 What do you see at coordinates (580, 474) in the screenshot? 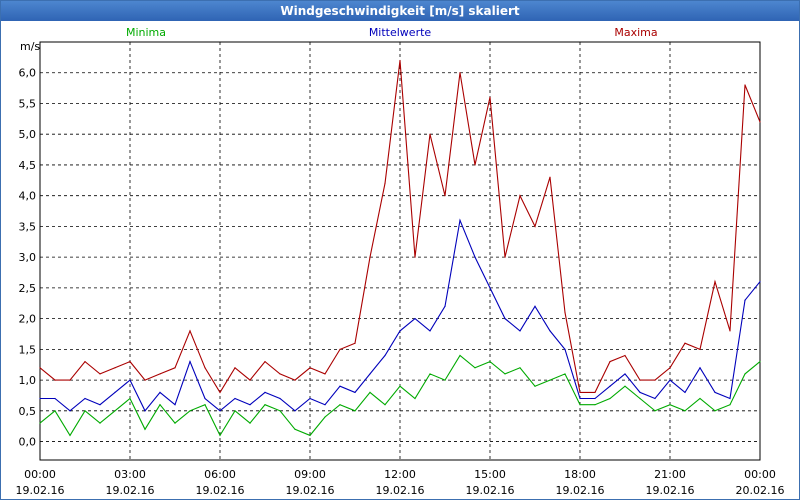
I see `x-tick-time: 18:00` at bounding box center [580, 474].